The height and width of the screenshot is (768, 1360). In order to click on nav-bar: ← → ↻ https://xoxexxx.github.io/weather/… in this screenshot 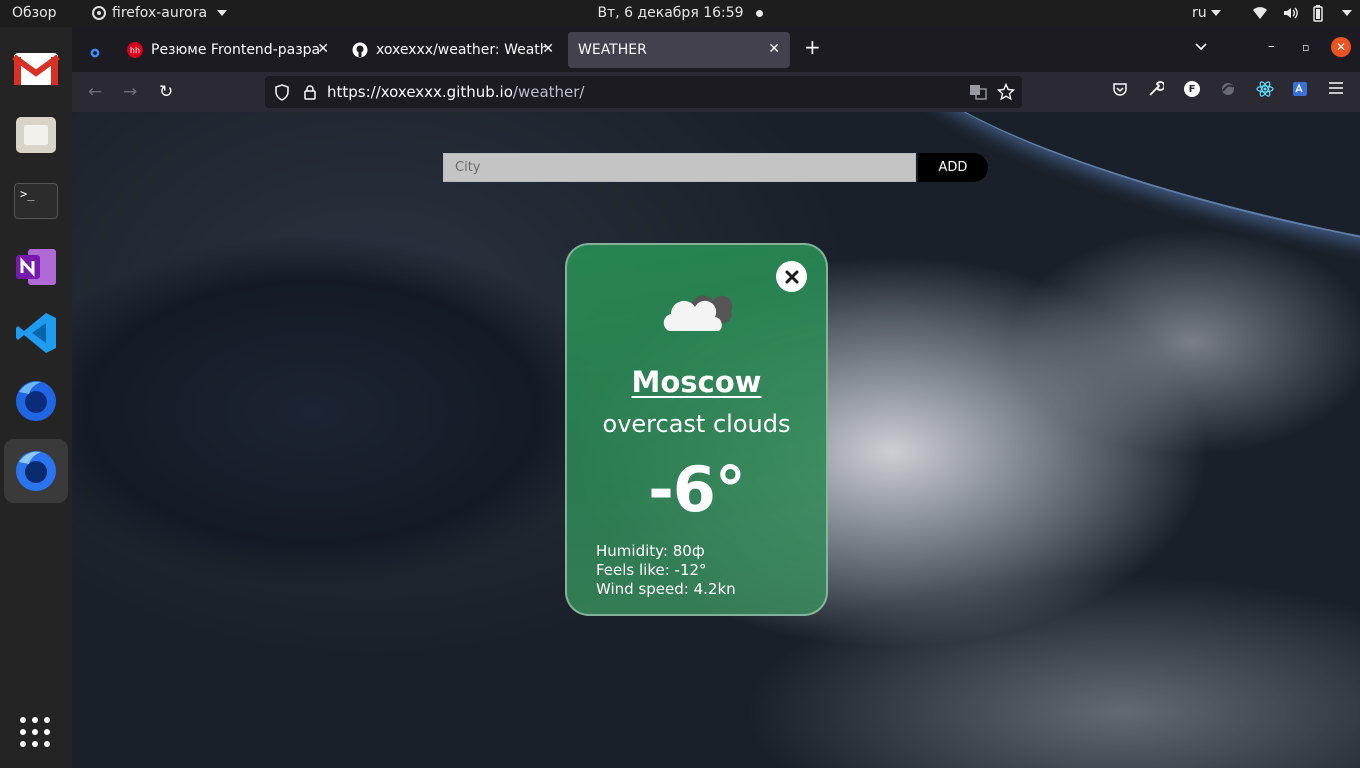, I will do `click(716, 92)`.